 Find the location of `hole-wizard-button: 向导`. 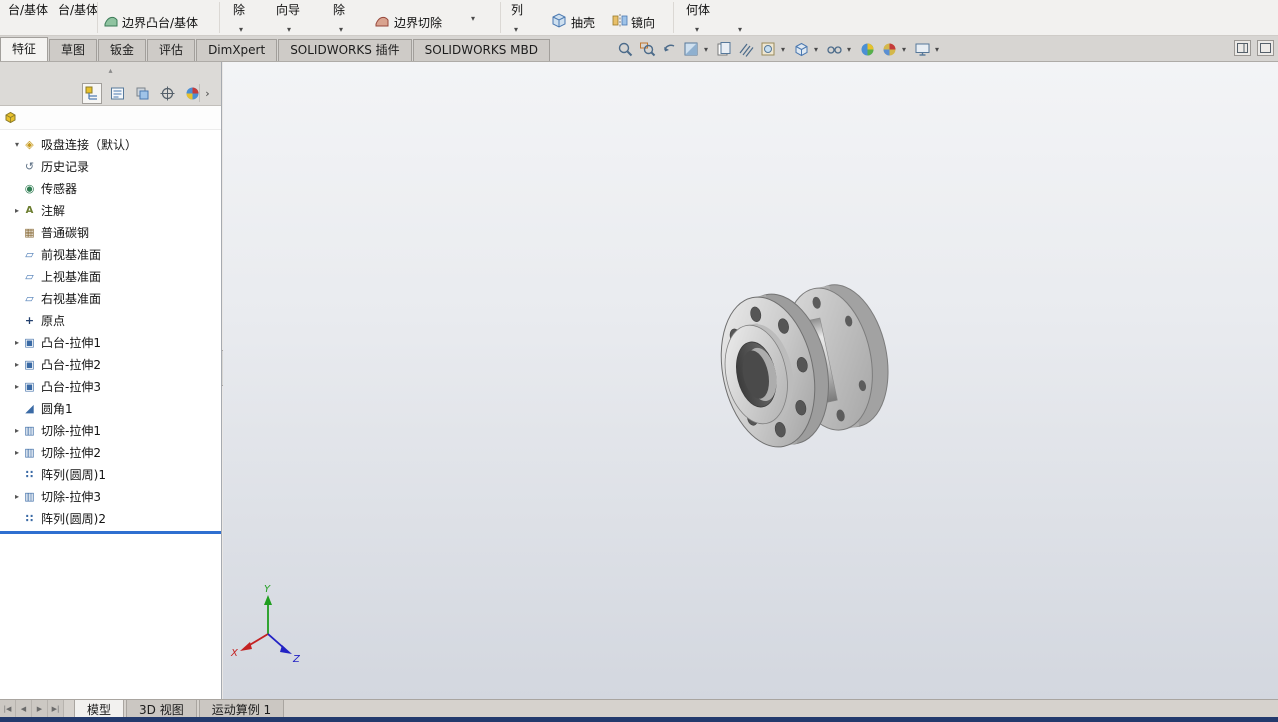

hole-wizard-button: 向导 is located at coordinates (288, 9).